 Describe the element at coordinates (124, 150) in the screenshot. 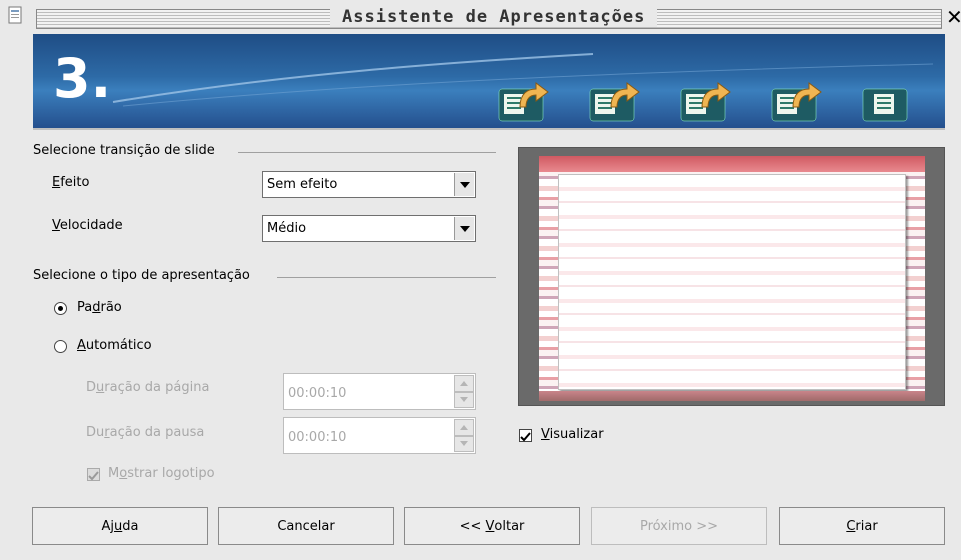

I see `transition-section-title: Selecione transição de slide` at that location.